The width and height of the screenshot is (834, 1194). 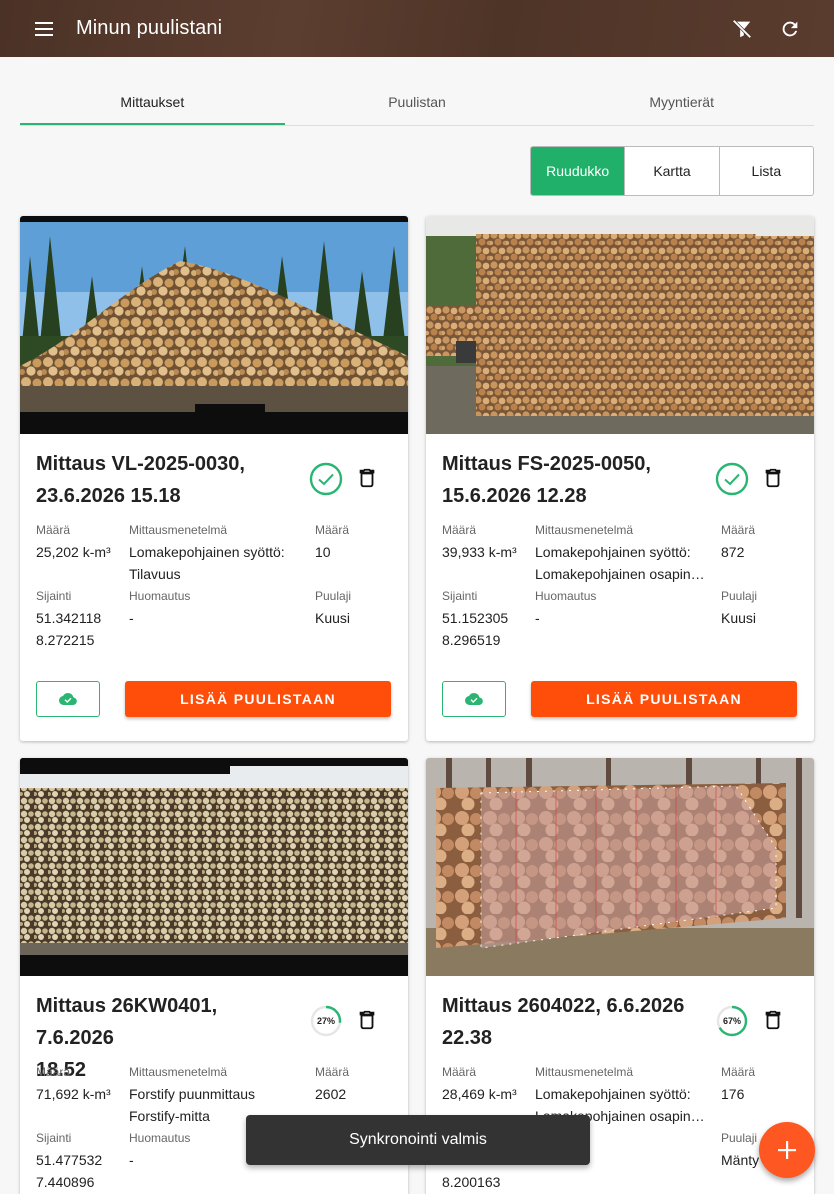 What do you see at coordinates (563, 1006) in the screenshot?
I see `card-title-line1: Mittaus 2604022, 6.6.2026` at bounding box center [563, 1006].